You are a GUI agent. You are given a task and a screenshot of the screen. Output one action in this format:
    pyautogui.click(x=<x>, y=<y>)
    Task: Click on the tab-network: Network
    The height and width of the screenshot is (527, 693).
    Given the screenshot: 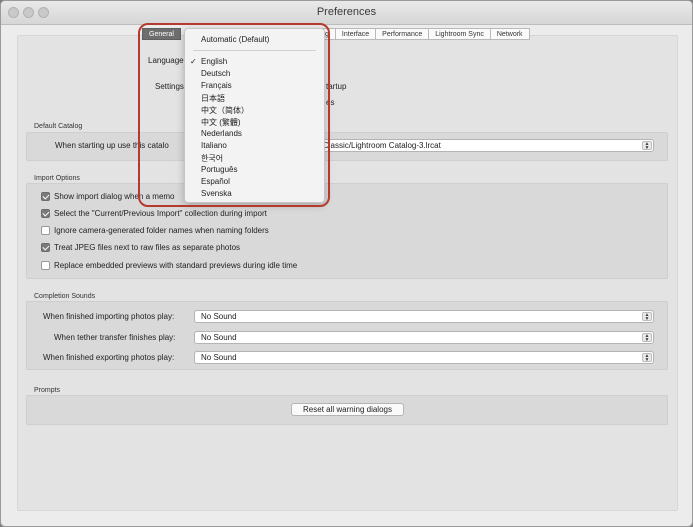 What is the action you would take?
    pyautogui.click(x=510, y=34)
    